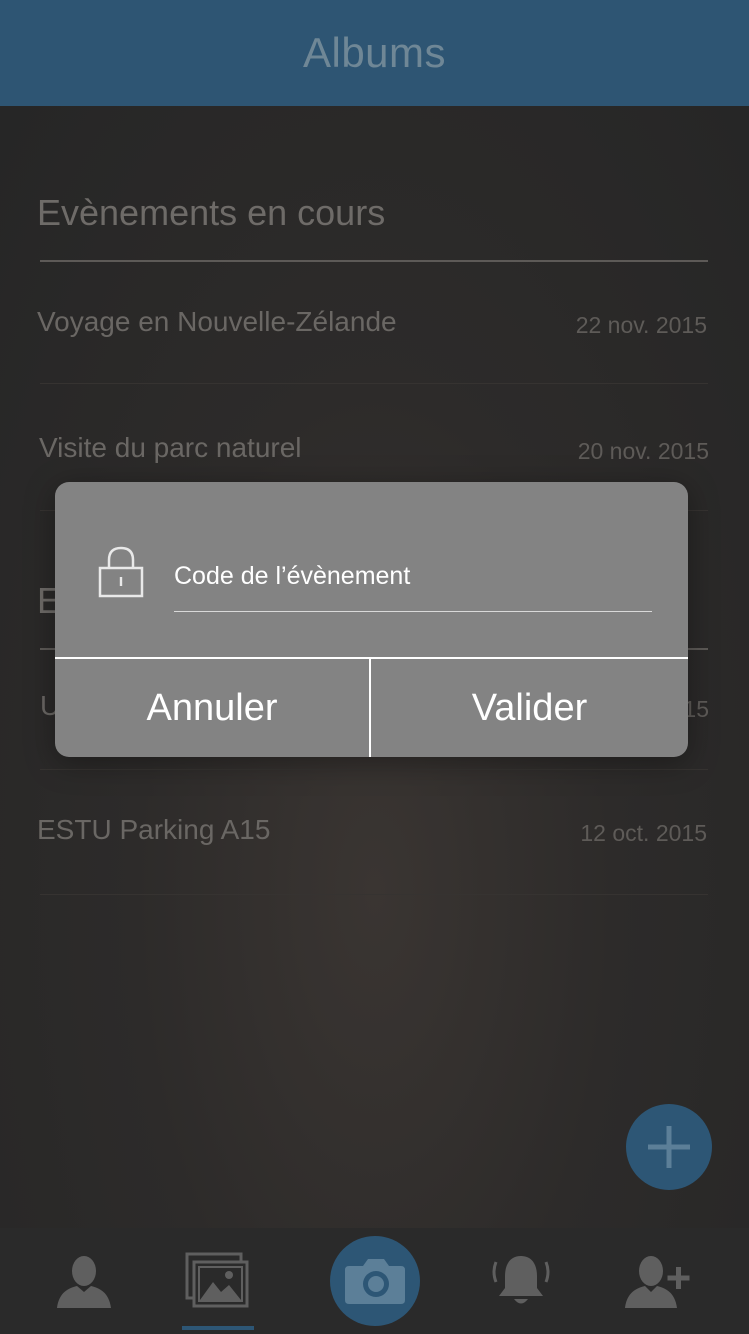 This screenshot has width=749, height=1334. I want to click on camera-icon, so click(375, 1281).